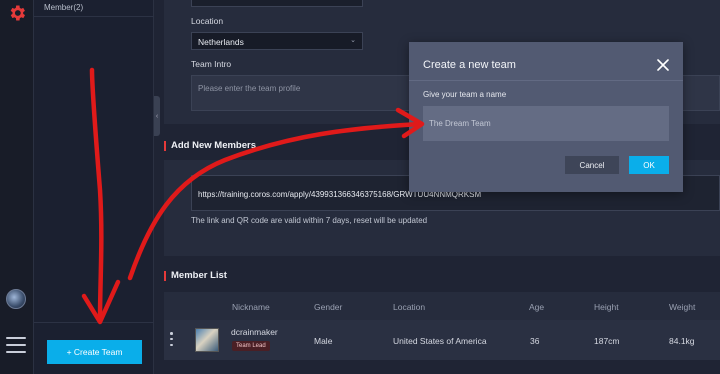  What do you see at coordinates (607, 341) in the screenshot?
I see `member-height: 187cm` at bounding box center [607, 341].